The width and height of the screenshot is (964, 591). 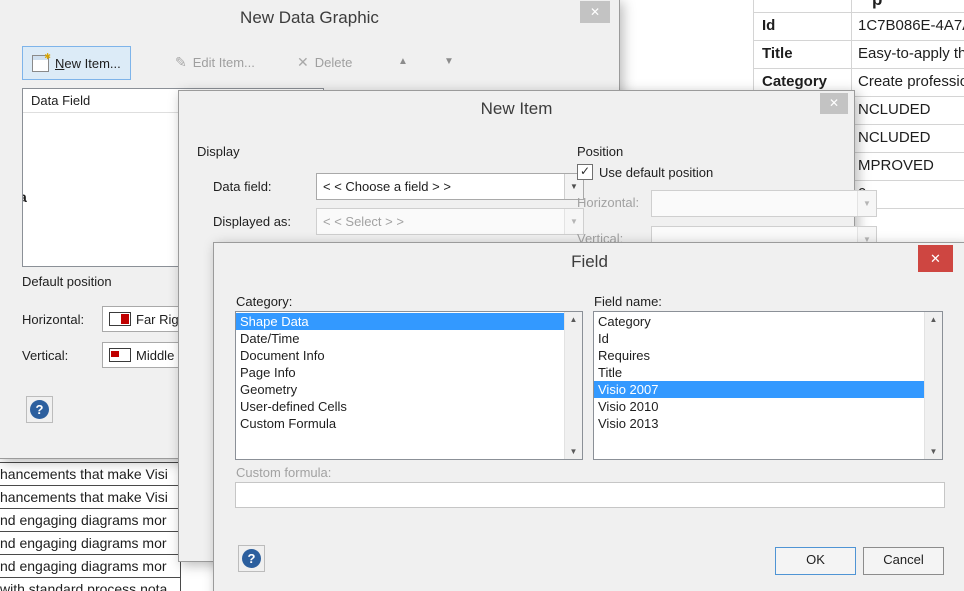 I want to click on category-list-item: Shape Data, so click(x=400, y=321).